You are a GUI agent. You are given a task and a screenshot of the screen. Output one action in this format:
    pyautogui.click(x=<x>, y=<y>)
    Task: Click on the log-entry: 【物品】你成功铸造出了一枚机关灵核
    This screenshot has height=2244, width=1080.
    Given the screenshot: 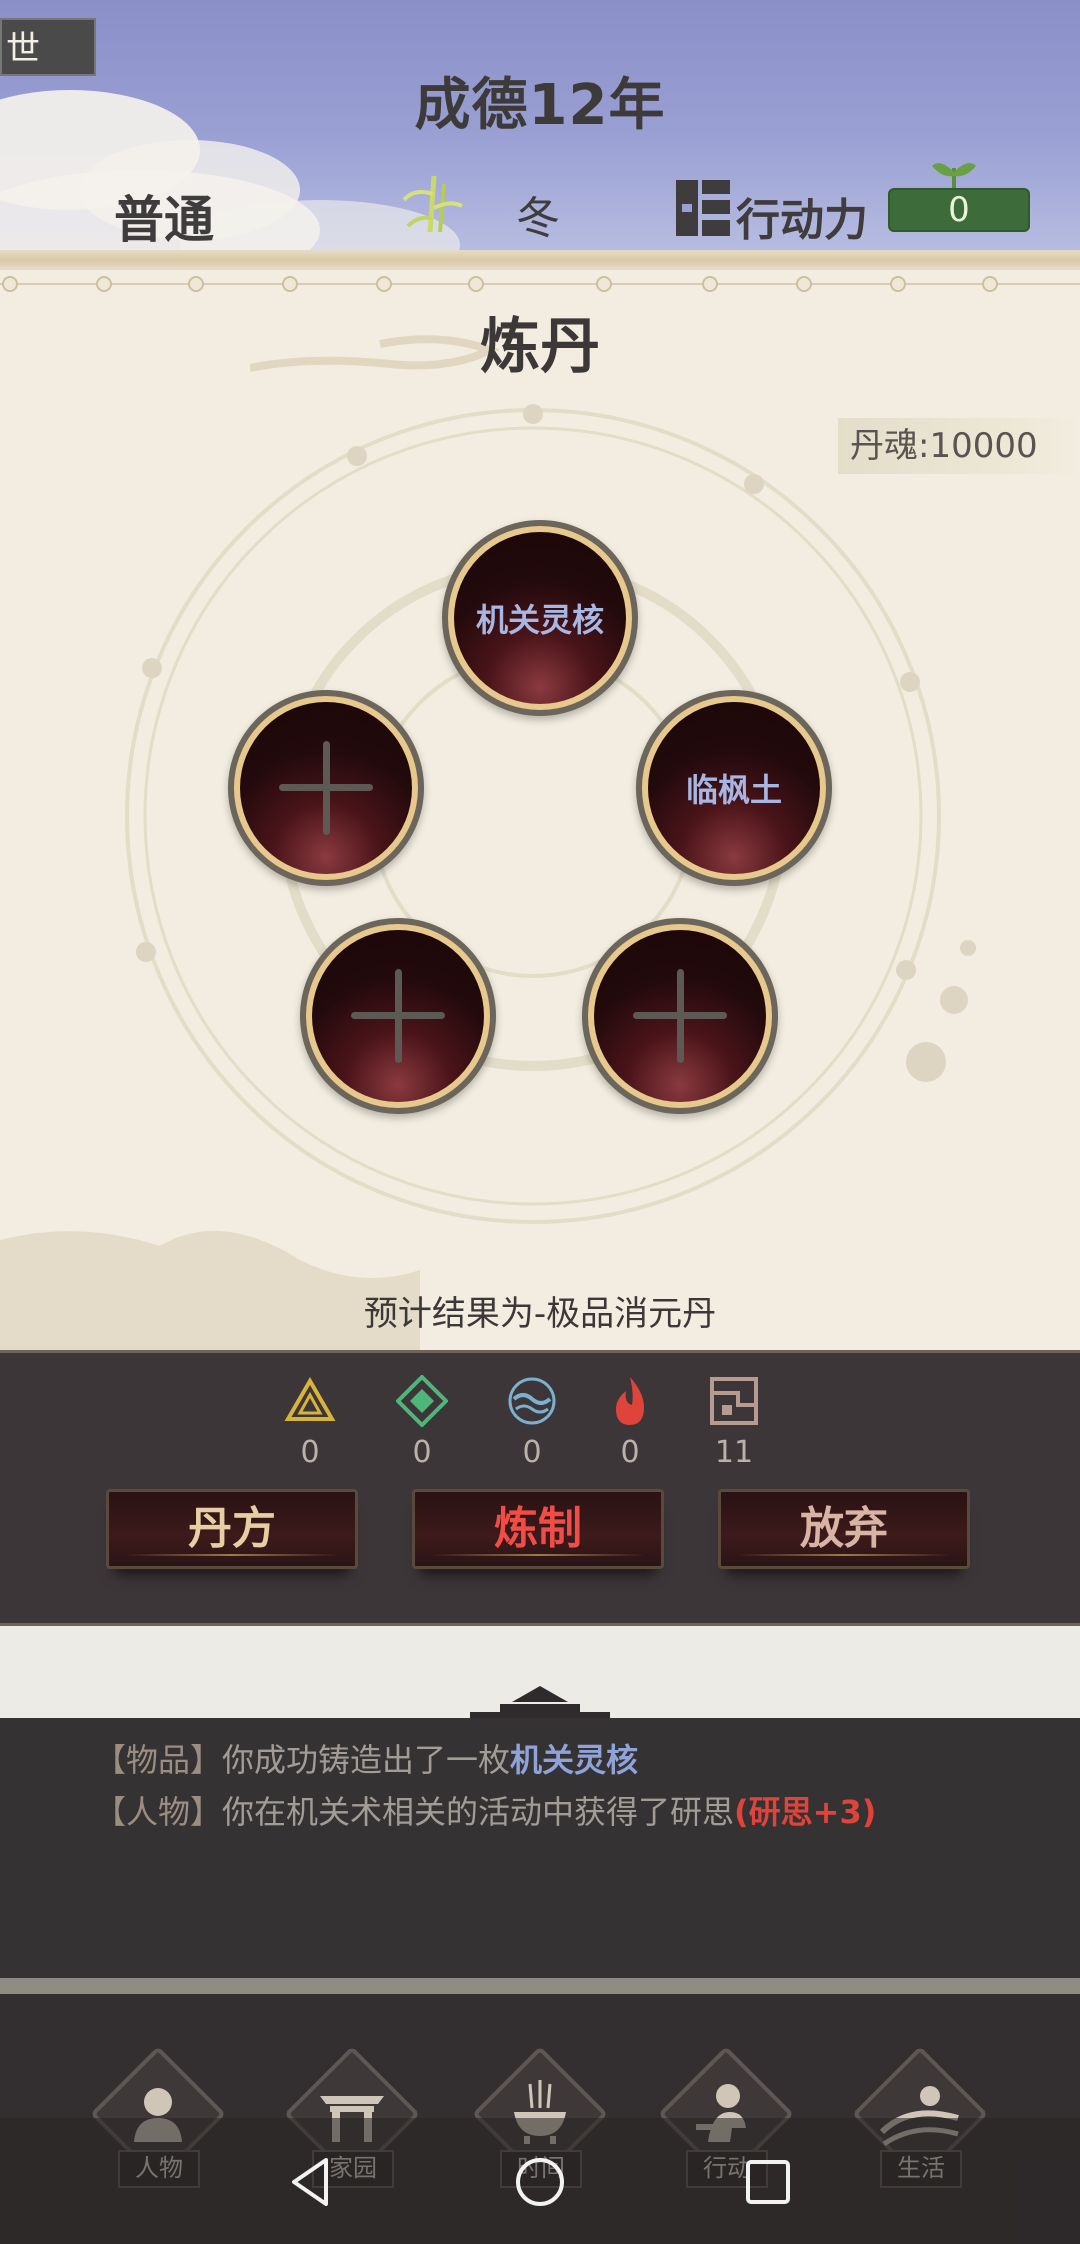 What is the action you would take?
    pyautogui.click(x=587, y=1760)
    